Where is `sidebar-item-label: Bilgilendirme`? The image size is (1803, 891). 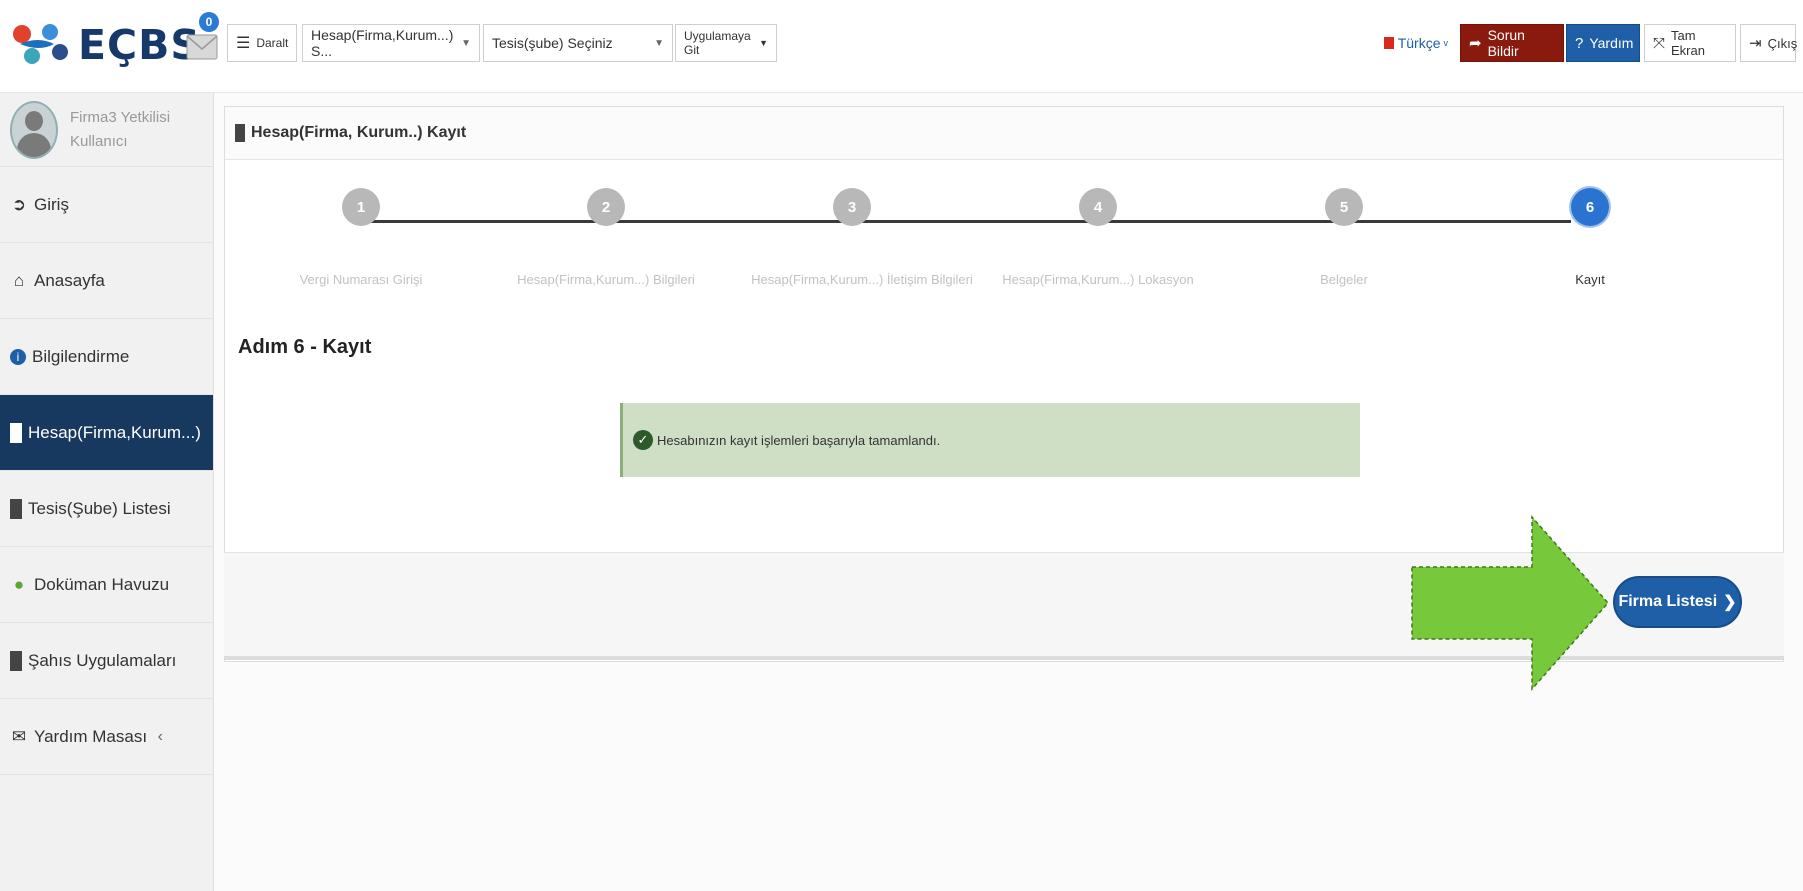
sidebar-item-label: Bilgilendirme is located at coordinates (81, 356).